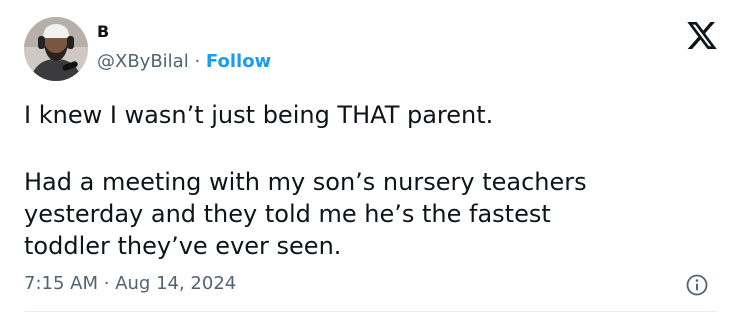 The width and height of the screenshot is (740, 316). What do you see at coordinates (103, 32) in the screenshot?
I see `author-name: B` at bounding box center [103, 32].